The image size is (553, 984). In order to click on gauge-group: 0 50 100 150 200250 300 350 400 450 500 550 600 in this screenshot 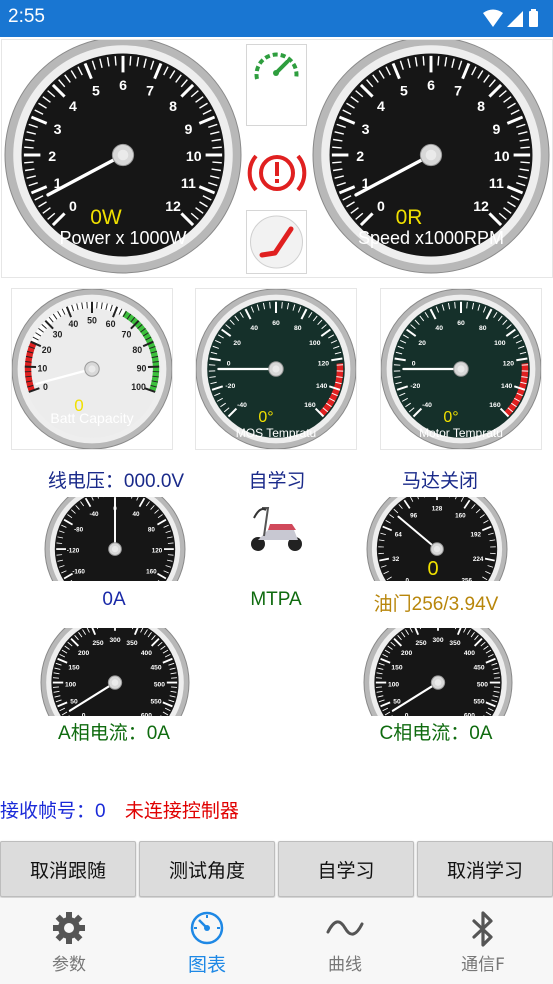, I will do `click(438, 672)`.